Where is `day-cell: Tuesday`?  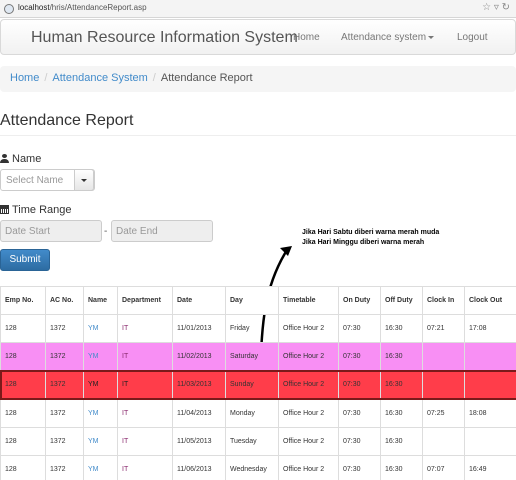 day-cell: Tuesday is located at coordinates (252, 441).